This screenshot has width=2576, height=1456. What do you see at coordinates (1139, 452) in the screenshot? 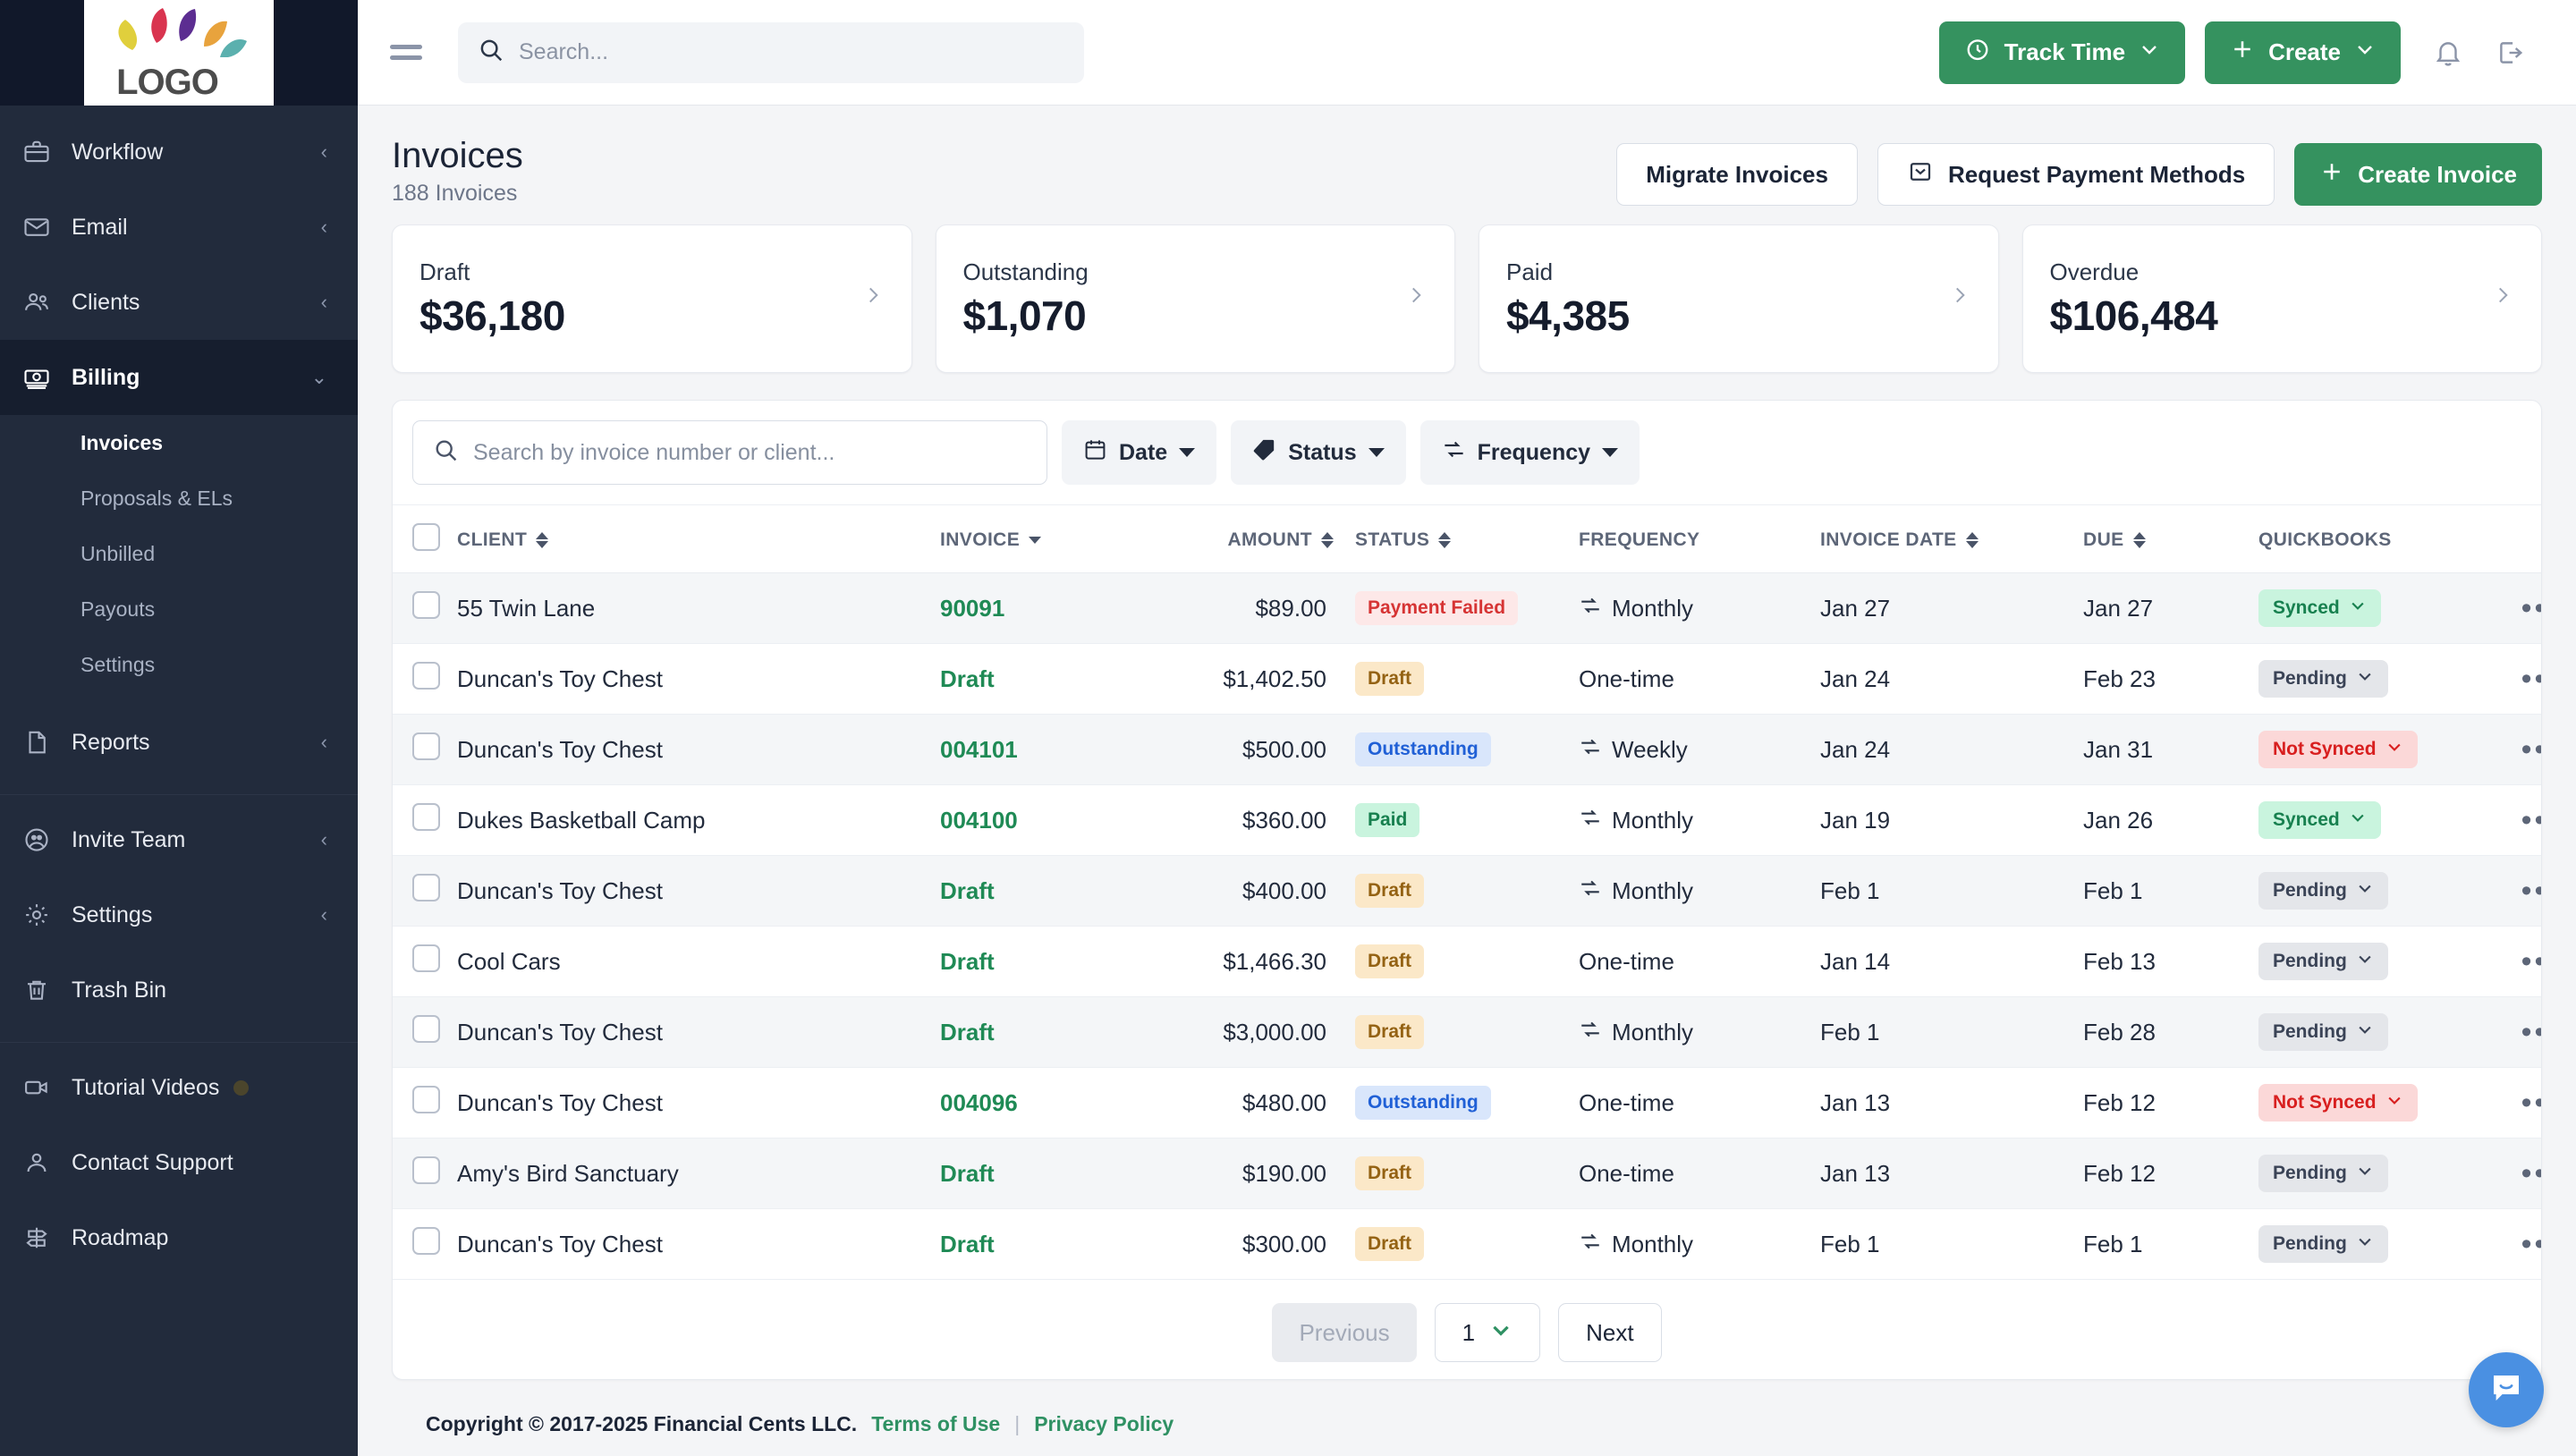
I see `date-filter: Date` at bounding box center [1139, 452].